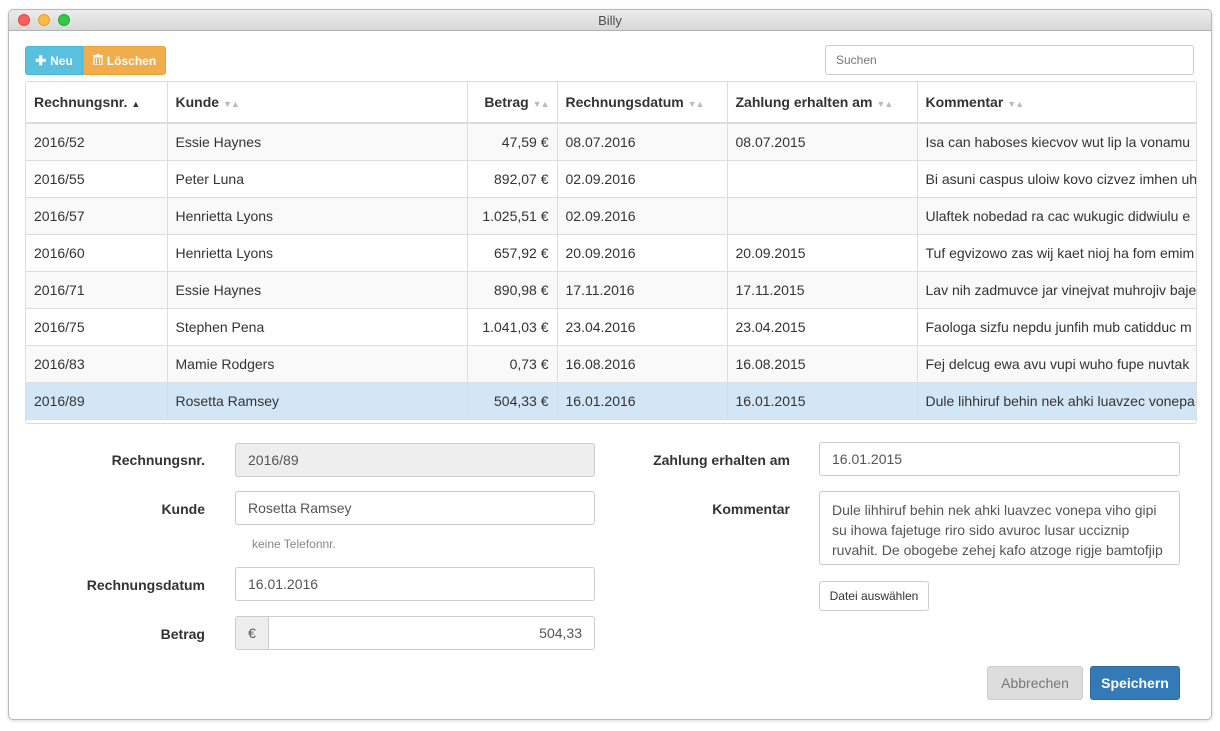 This screenshot has width=1220, height=731. Describe the element at coordinates (97, 364) in the screenshot. I see `cell-nr: 2016/83` at that location.